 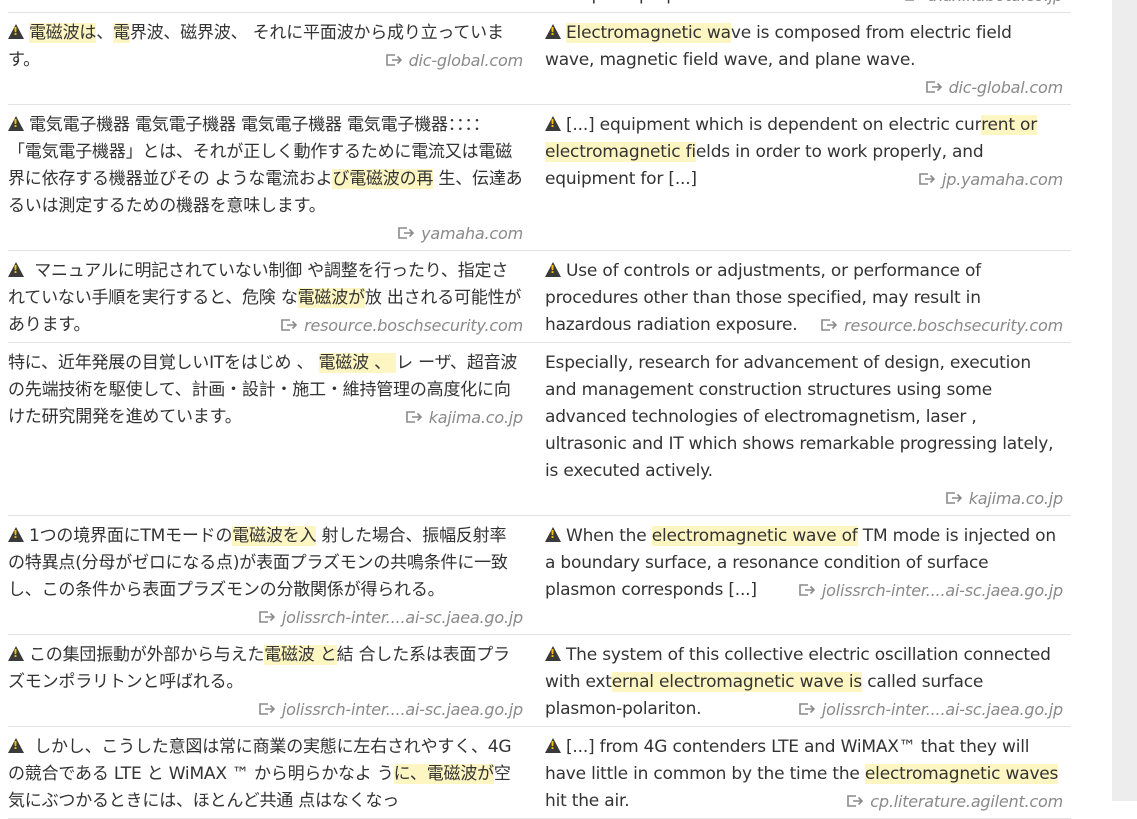 What do you see at coordinates (587, 801) in the screenshot?
I see `text-segment: hit the air.` at bounding box center [587, 801].